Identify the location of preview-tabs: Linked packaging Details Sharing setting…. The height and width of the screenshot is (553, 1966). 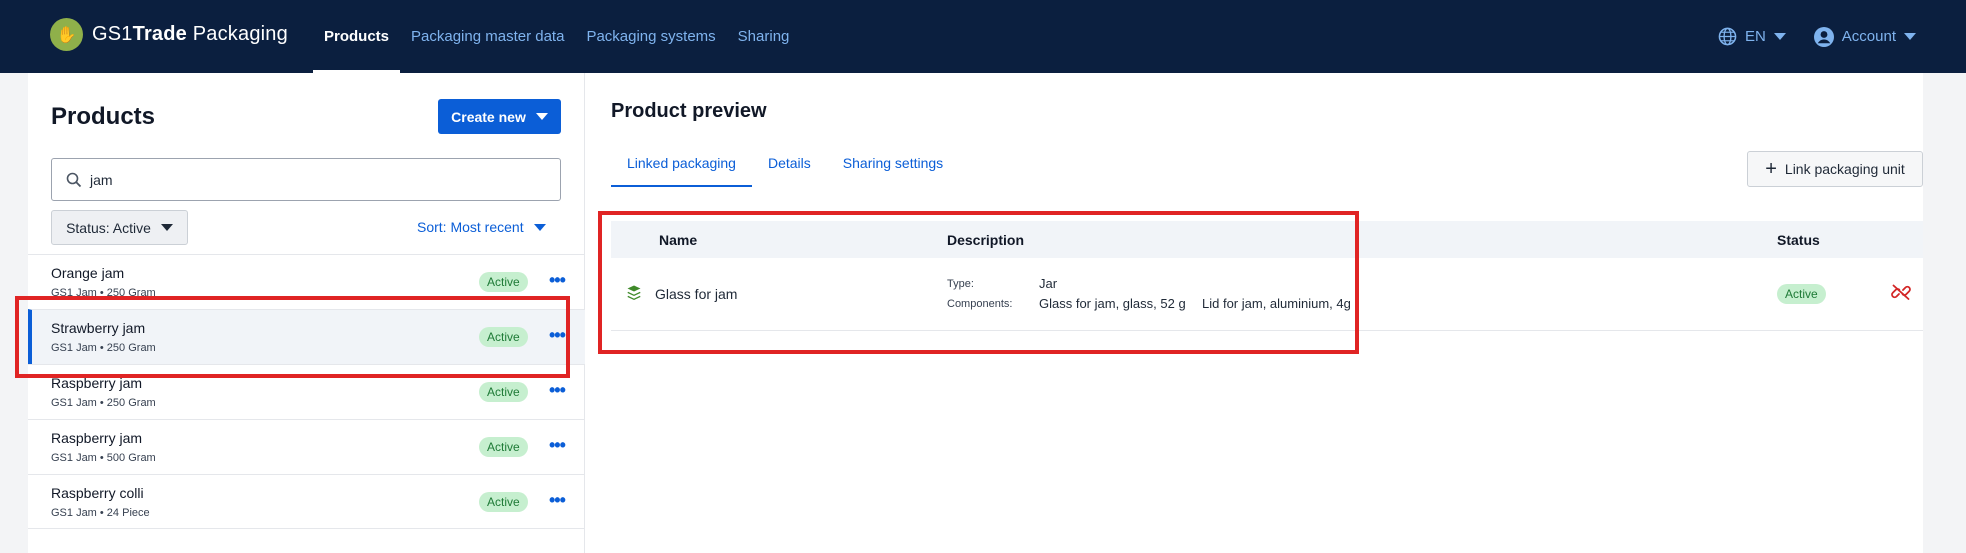
(785, 168).